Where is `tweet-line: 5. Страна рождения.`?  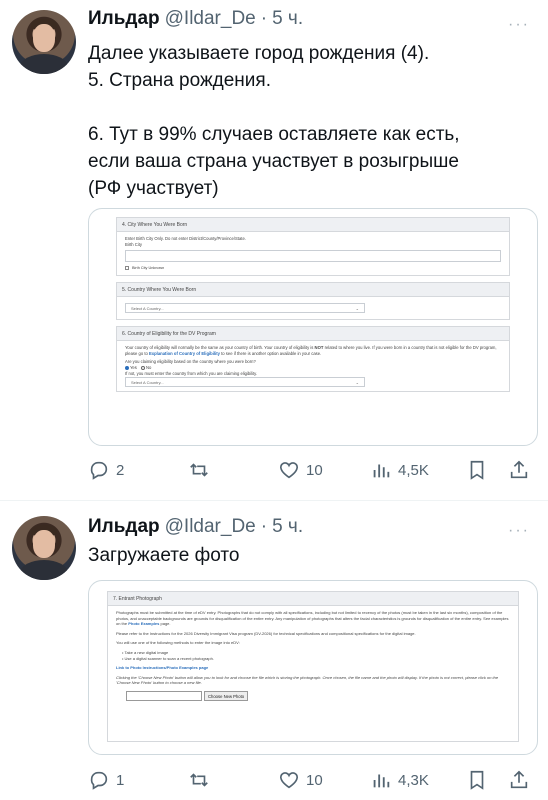 tweet-line: 5. Страна рождения. is located at coordinates (179, 80).